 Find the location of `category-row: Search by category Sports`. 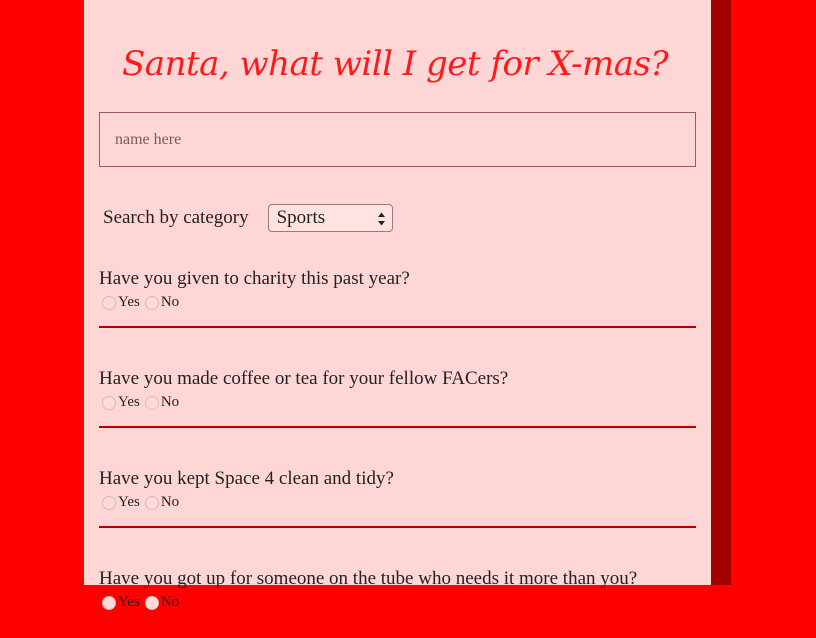

category-row: Search by category Sports is located at coordinates (248, 218).